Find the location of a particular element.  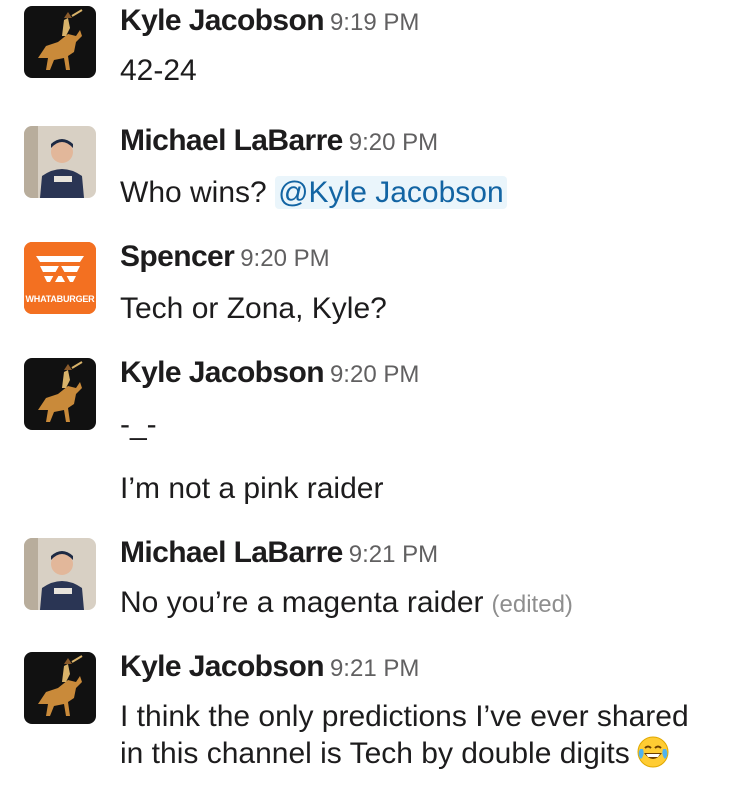

message-header: Spencer 9:20 PM is located at coordinates (423, 259).